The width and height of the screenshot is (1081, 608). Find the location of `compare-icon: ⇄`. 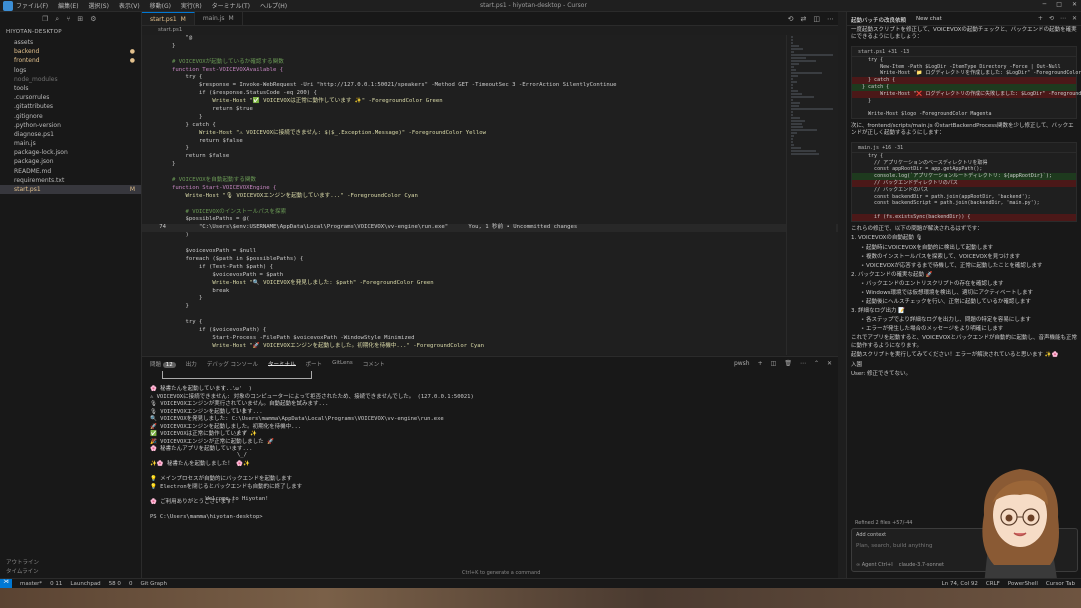

compare-icon: ⇄ is located at coordinates (804, 19).